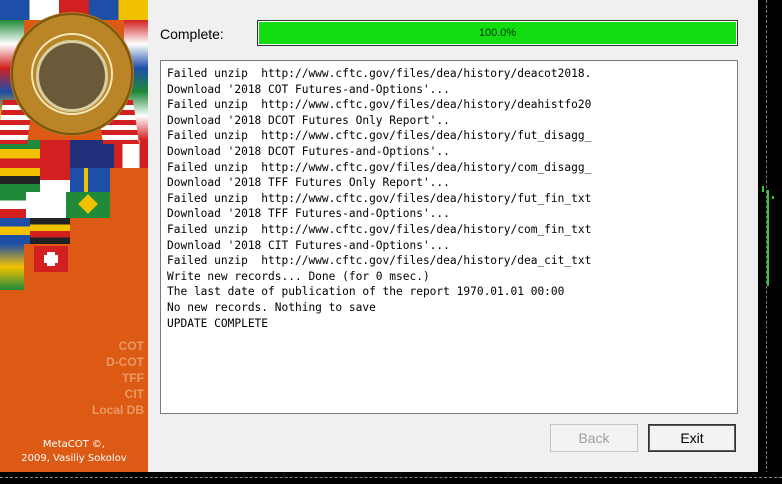 The height and width of the screenshot is (484, 782). Describe the element at coordinates (770, 242) in the screenshot. I see `background-chart-strip` at that location.